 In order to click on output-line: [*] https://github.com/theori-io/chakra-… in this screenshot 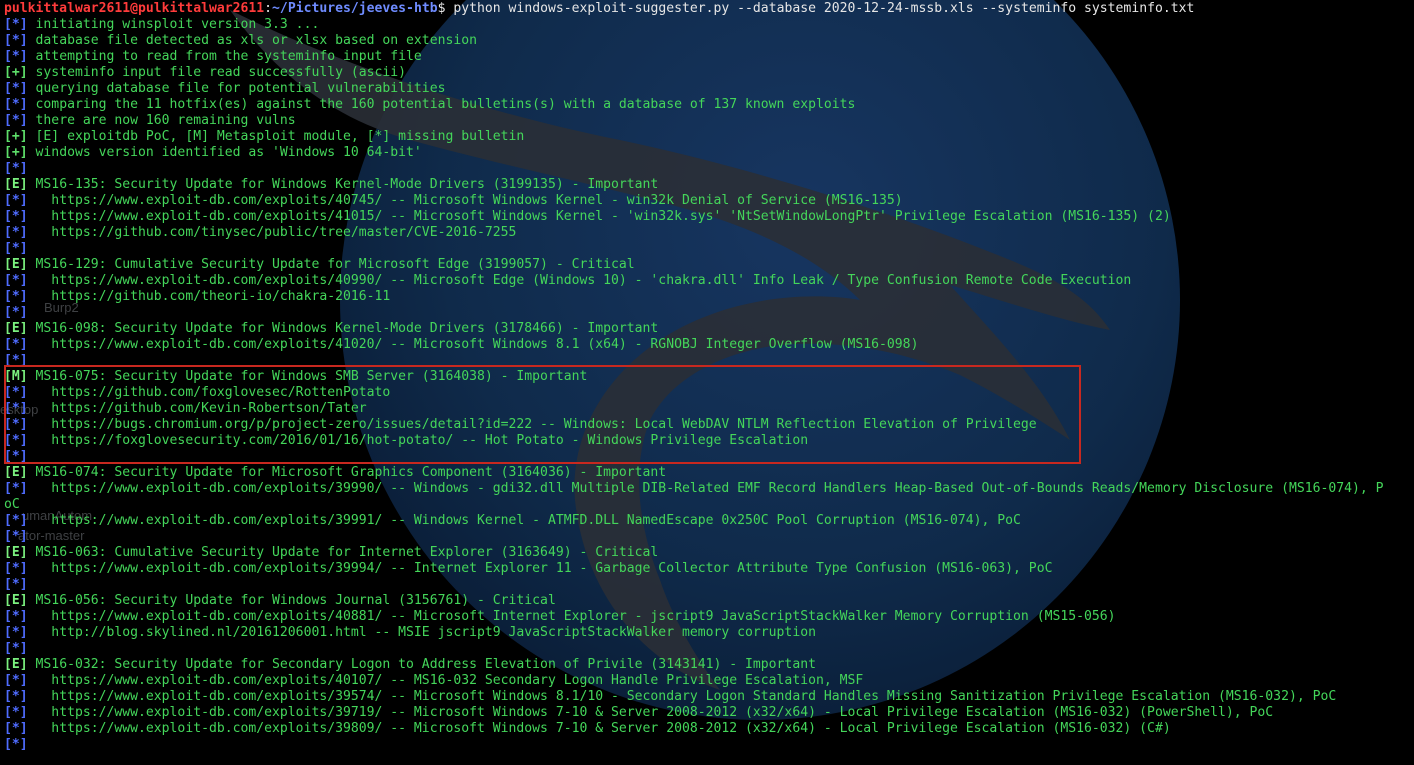, I will do `click(707, 297)`.